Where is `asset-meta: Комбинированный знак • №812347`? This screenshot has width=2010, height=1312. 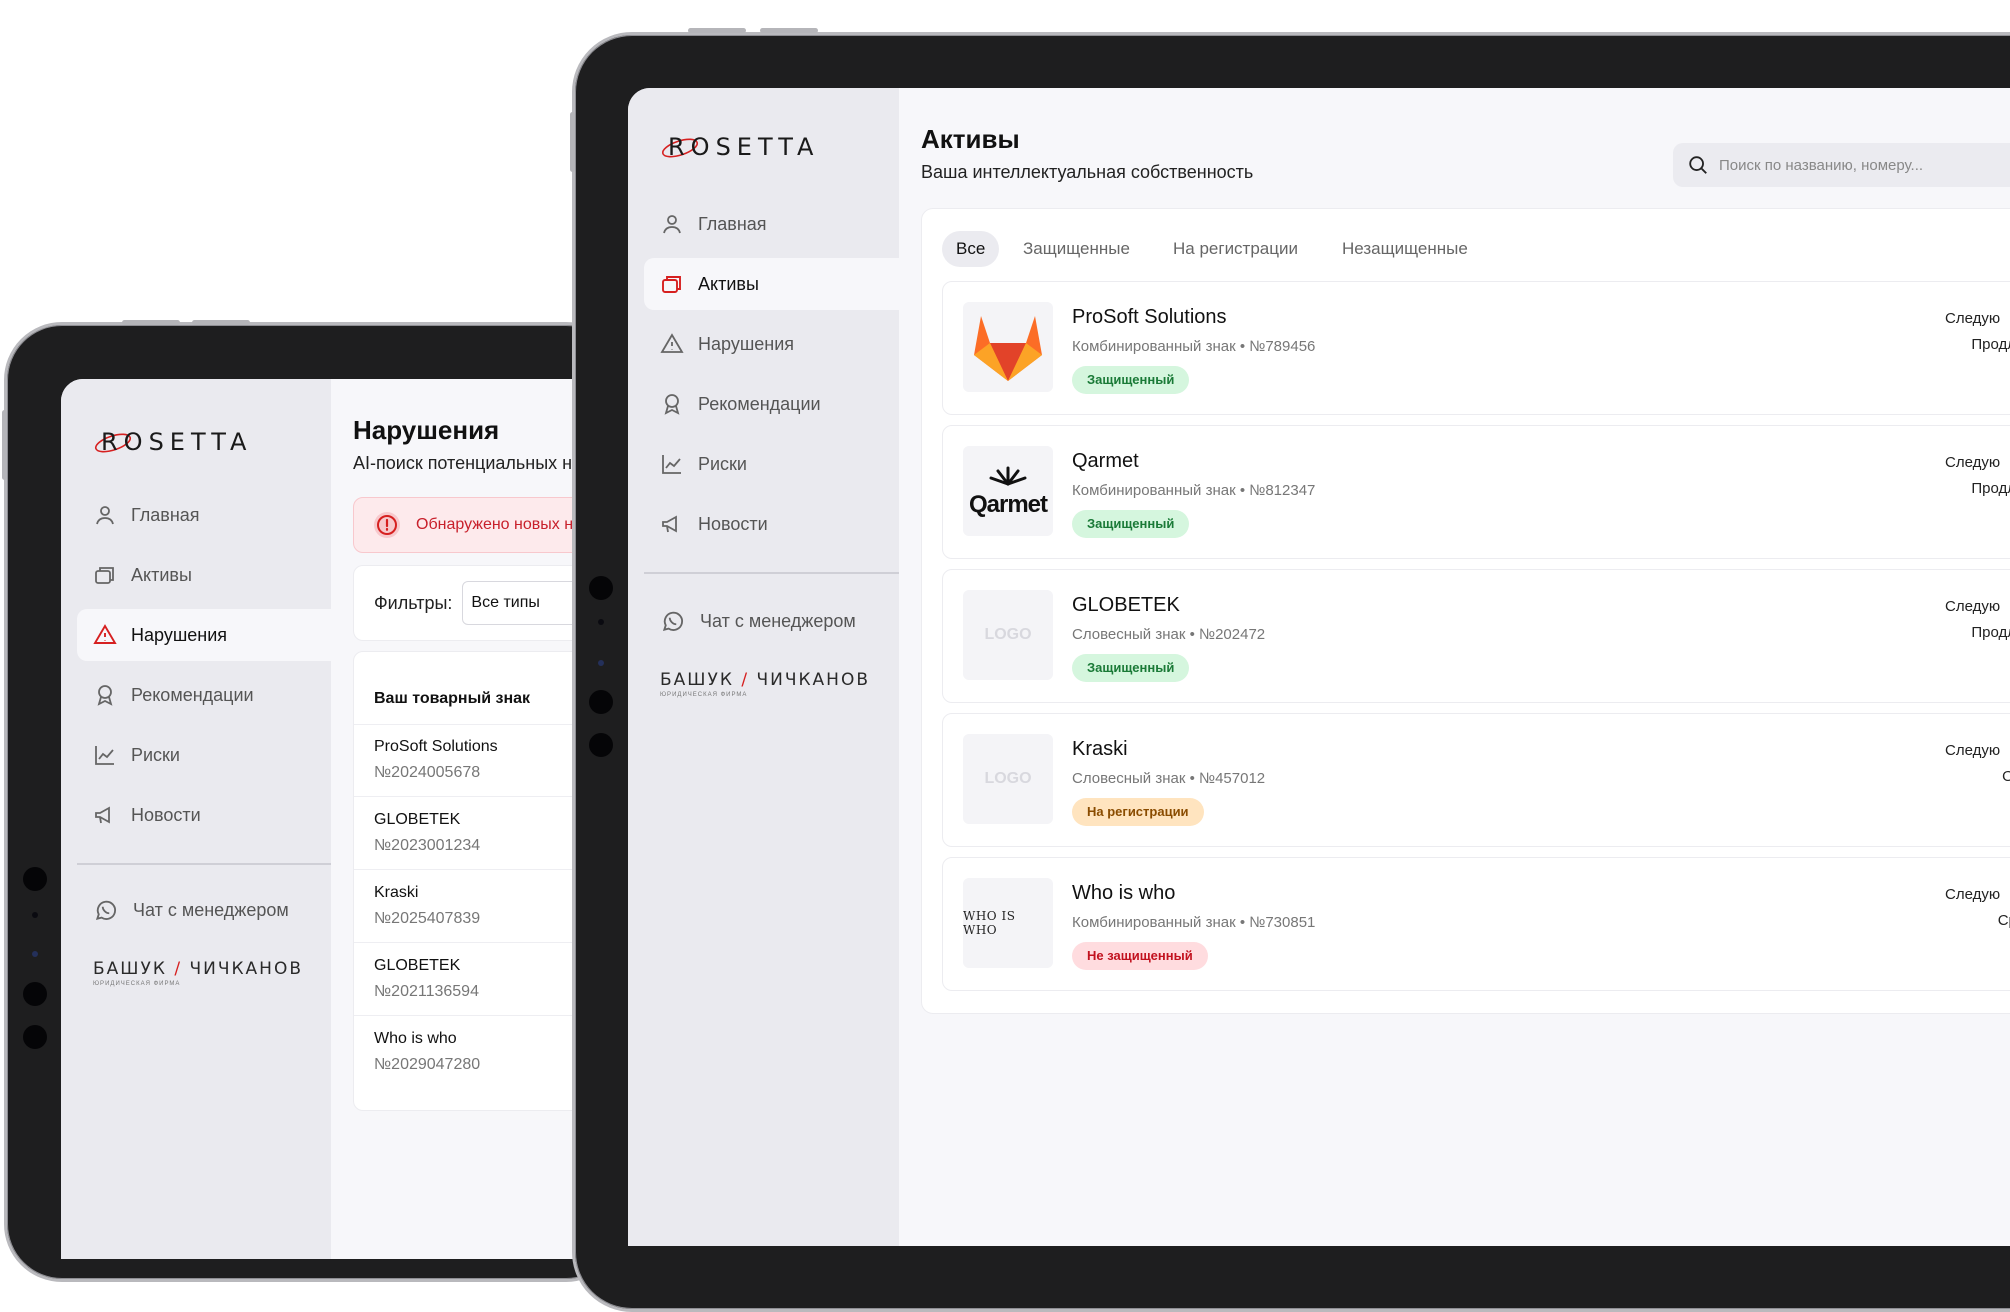
asset-meta: Комбинированный знак • №812347 is located at coordinates (1194, 490).